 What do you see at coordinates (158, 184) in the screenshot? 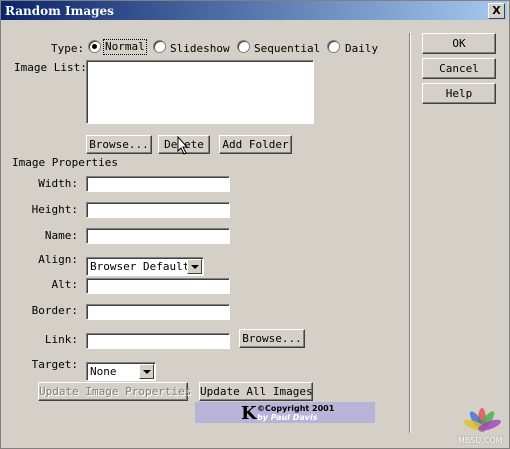
I see `width-field` at bounding box center [158, 184].